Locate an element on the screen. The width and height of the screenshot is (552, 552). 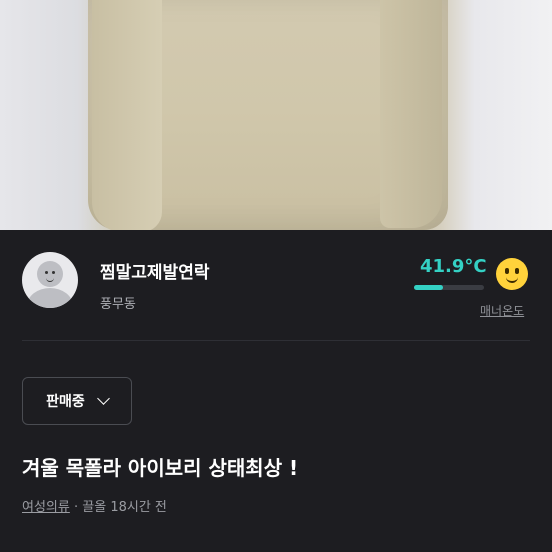
seller-nickname: 찜말고제발연락 is located at coordinates (154, 270).